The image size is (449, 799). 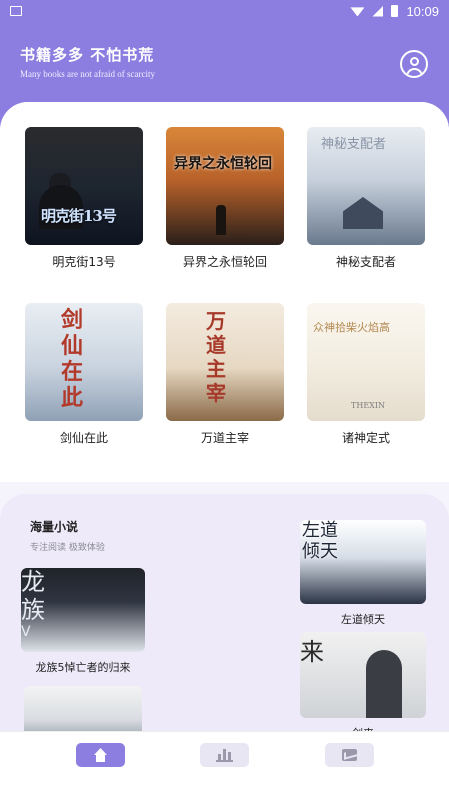 I want to click on battery-icon, so click(x=395, y=11).